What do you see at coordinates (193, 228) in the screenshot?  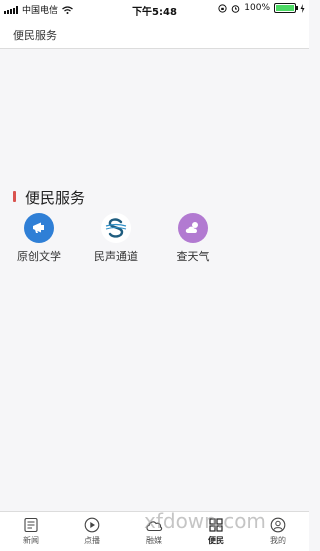 I see `weather-icon` at bounding box center [193, 228].